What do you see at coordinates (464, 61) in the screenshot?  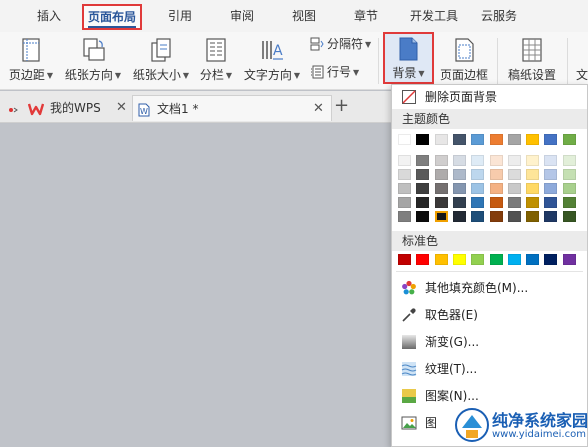 I see `page-border-button: 页面边框` at bounding box center [464, 61].